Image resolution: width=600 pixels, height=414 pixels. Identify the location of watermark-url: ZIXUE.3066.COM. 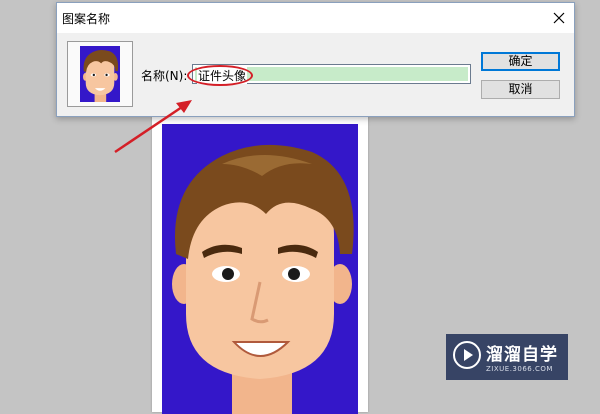
(519, 369).